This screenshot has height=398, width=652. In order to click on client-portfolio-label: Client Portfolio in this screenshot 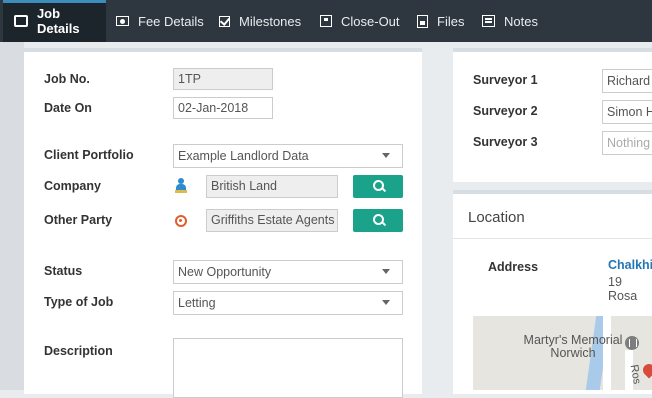, I will do `click(89, 155)`.